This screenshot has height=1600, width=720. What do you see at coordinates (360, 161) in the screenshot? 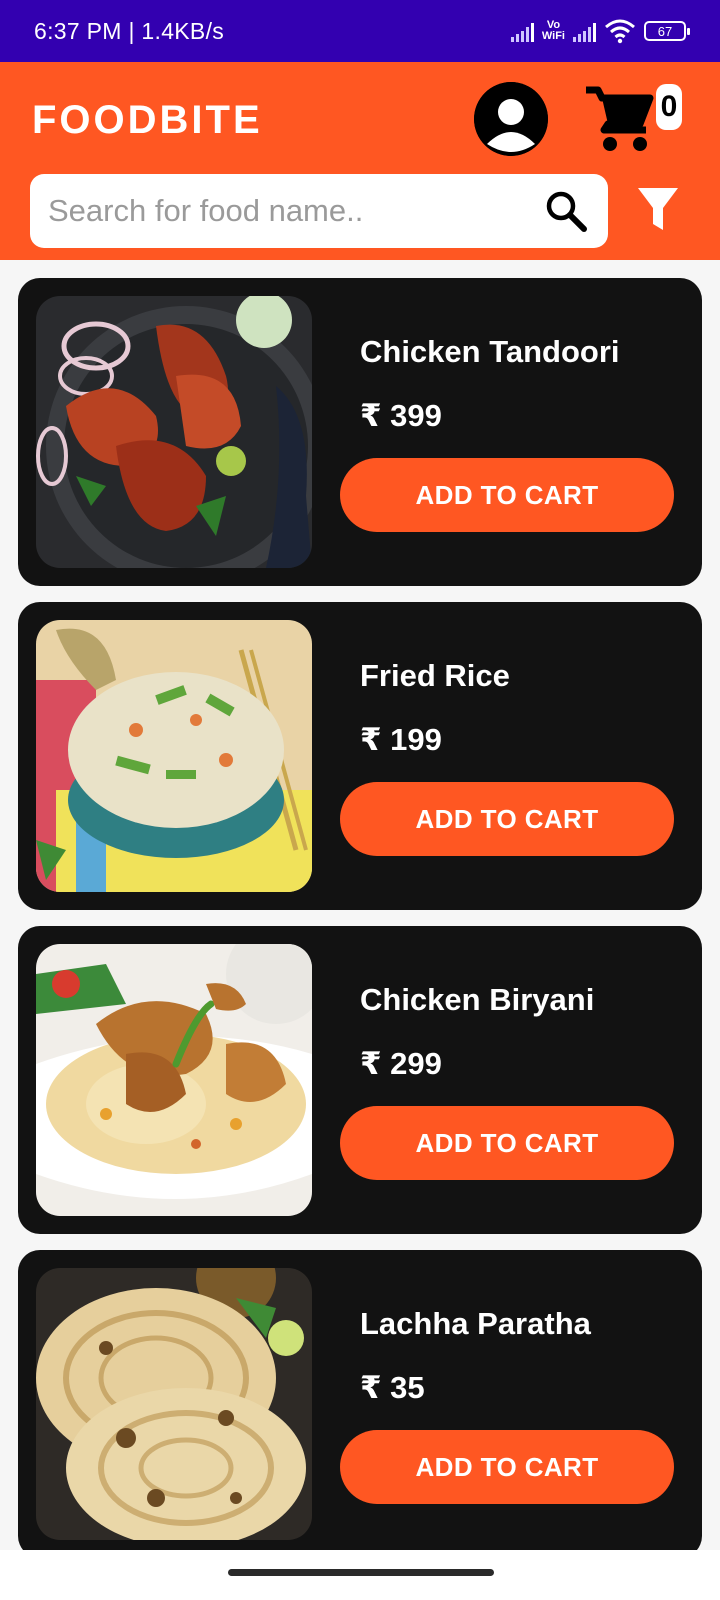
I see `app-header: FOODBITE 0` at bounding box center [360, 161].